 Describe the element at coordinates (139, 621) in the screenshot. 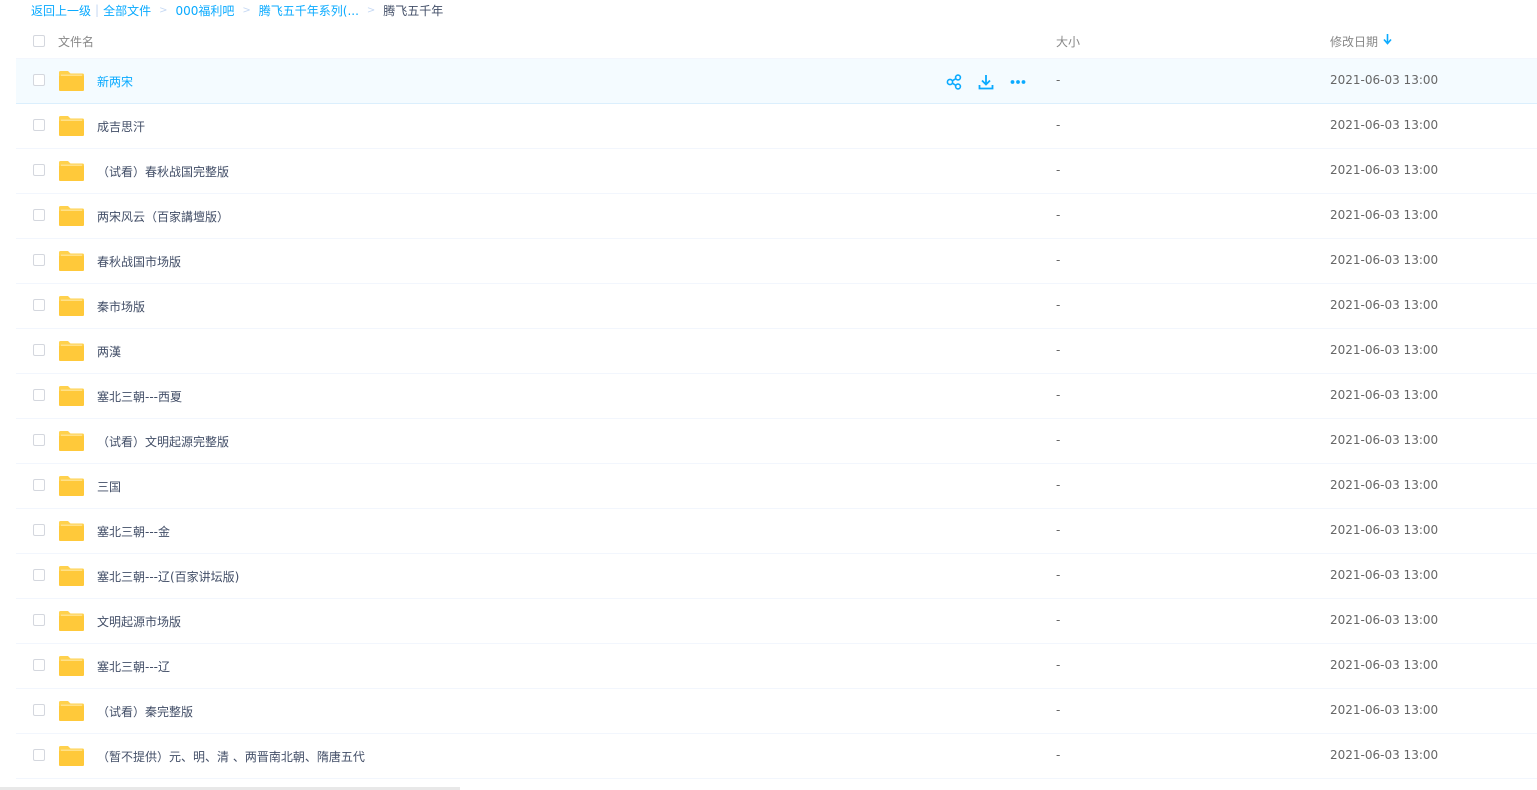

I see `file-name: 文明起源市场版` at that location.